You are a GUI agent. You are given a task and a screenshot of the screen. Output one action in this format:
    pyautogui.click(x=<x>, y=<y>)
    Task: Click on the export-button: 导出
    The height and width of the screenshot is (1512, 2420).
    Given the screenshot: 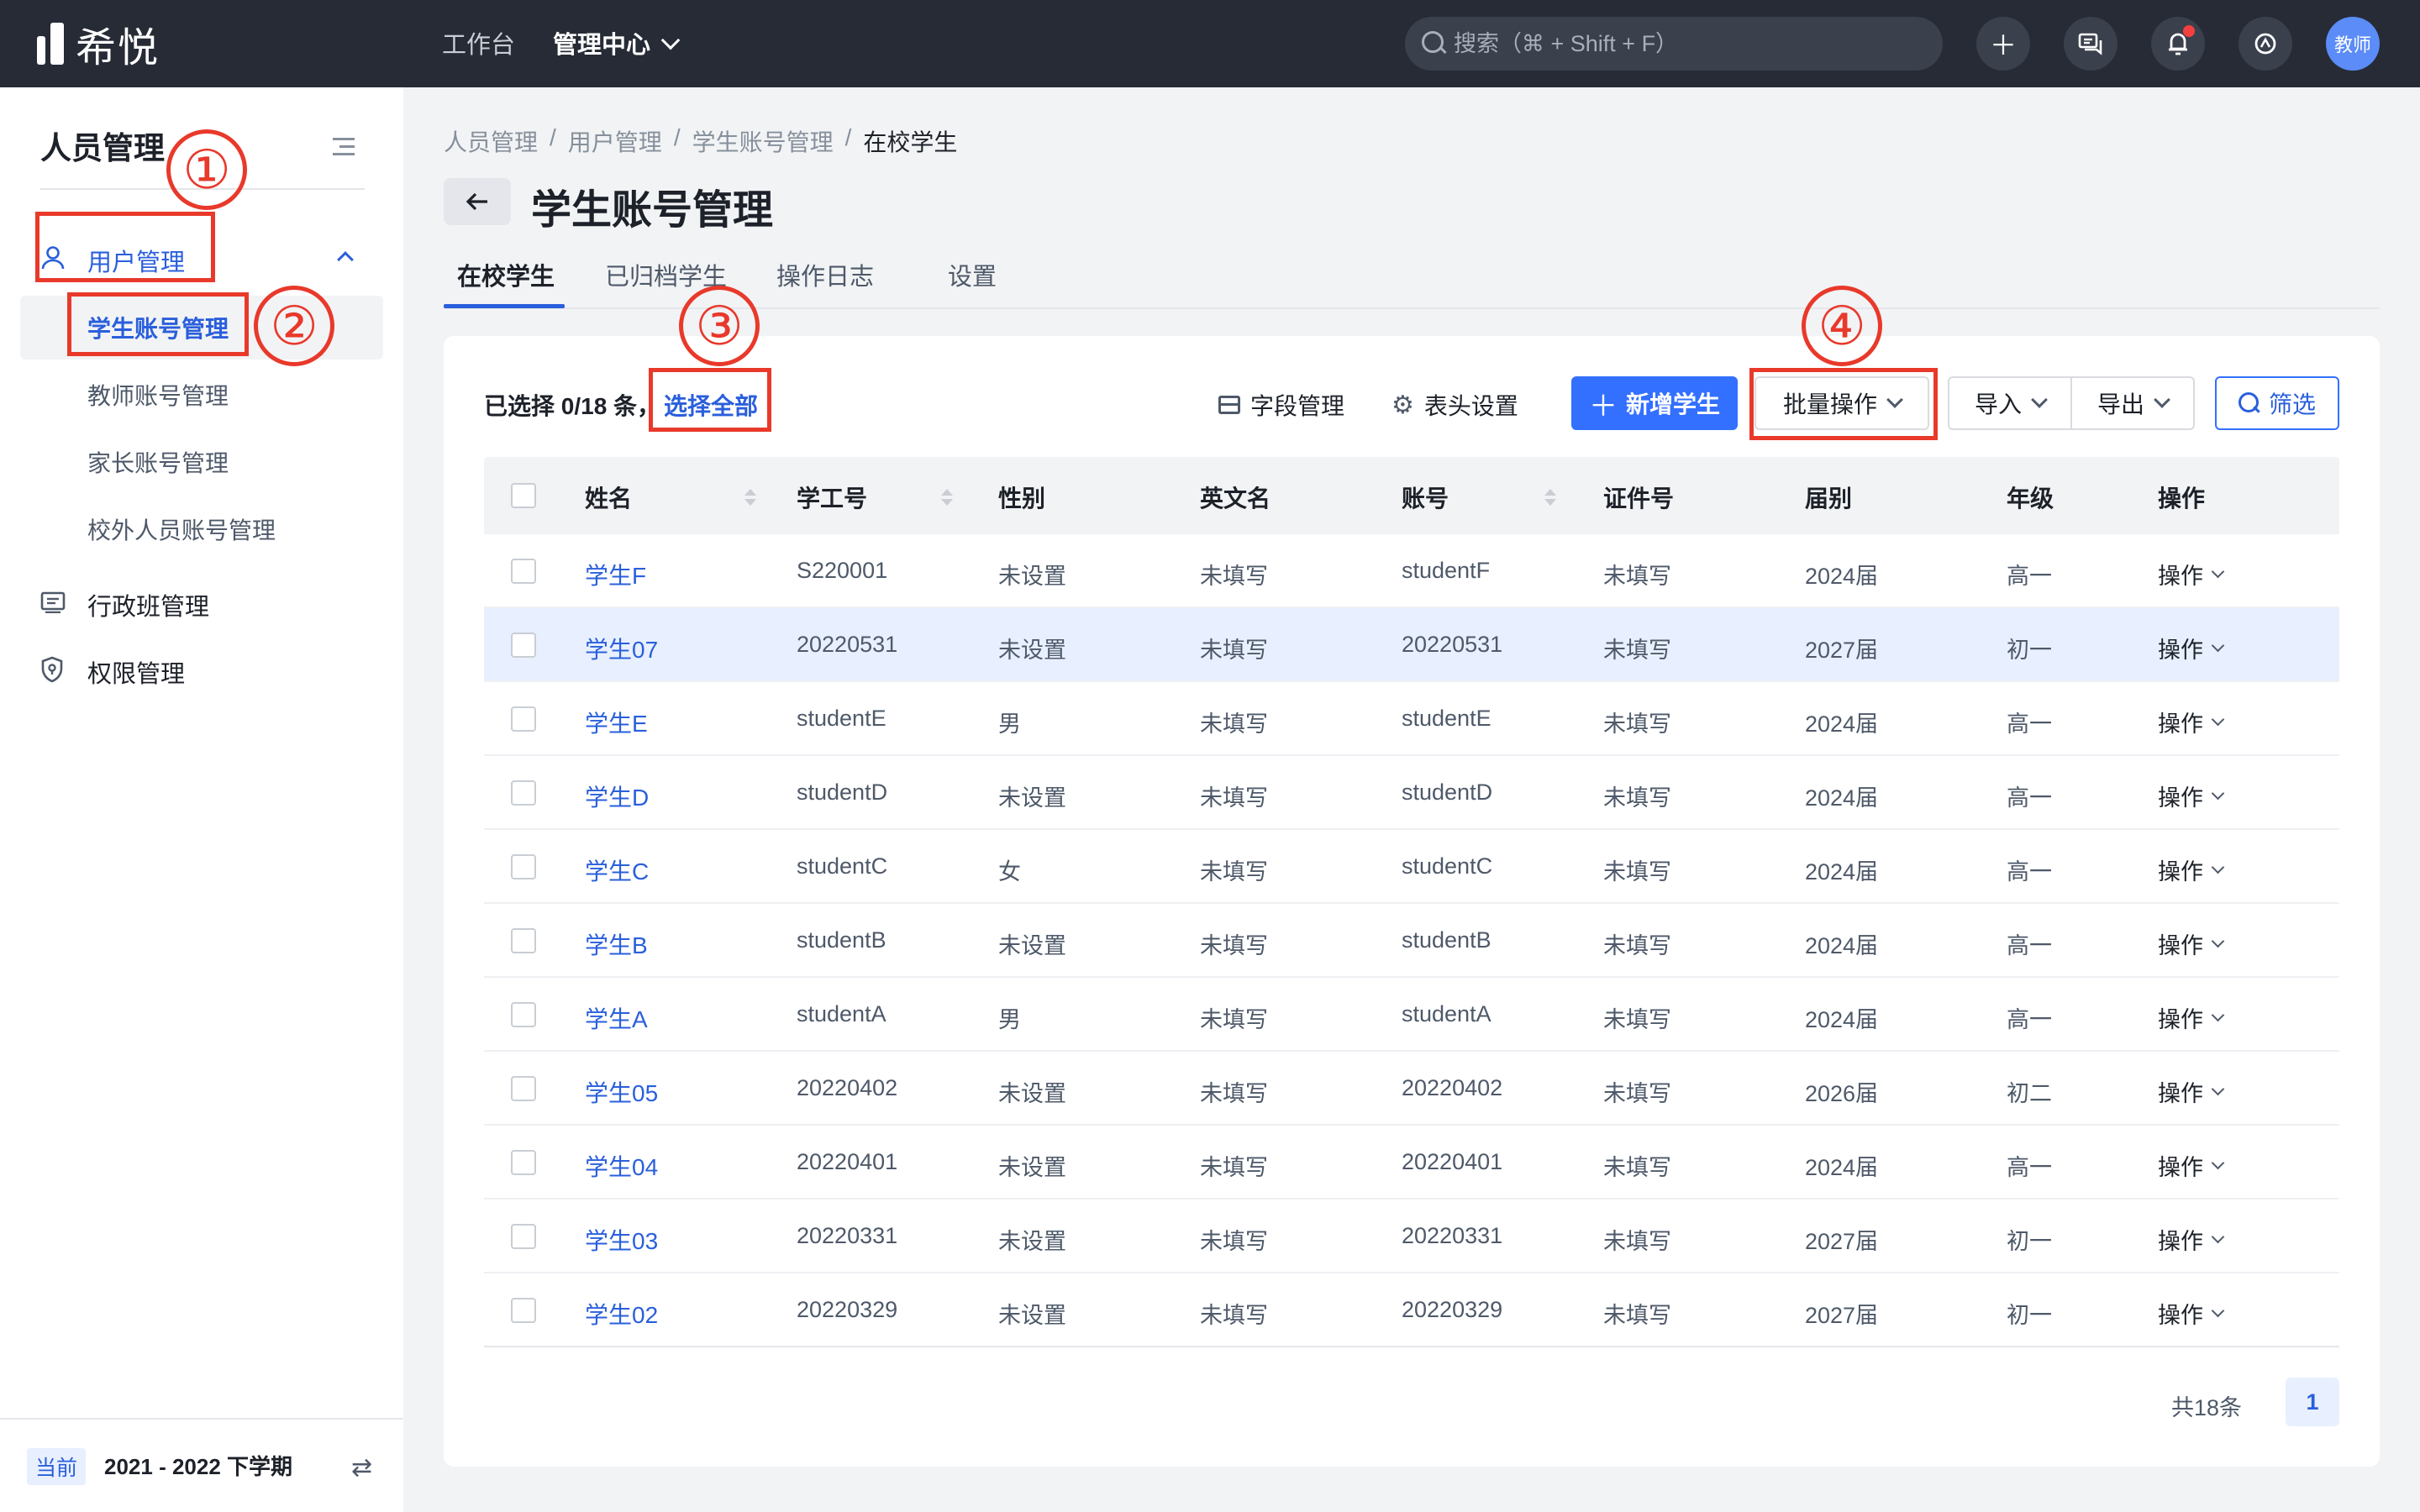 What is the action you would take?
    pyautogui.click(x=2132, y=403)
    